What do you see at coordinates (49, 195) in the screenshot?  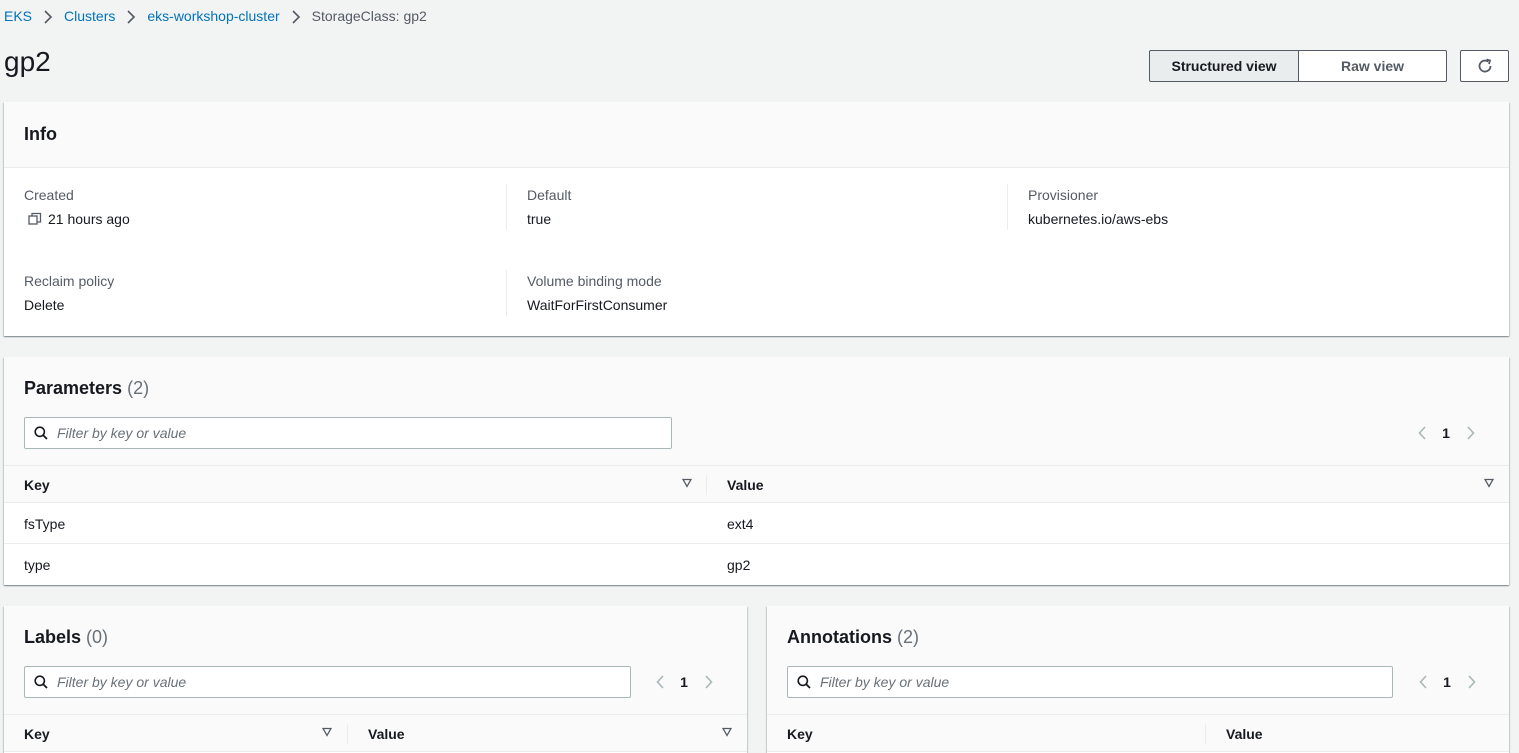 I see `created-label: Created` at bounding box center [49, 195].